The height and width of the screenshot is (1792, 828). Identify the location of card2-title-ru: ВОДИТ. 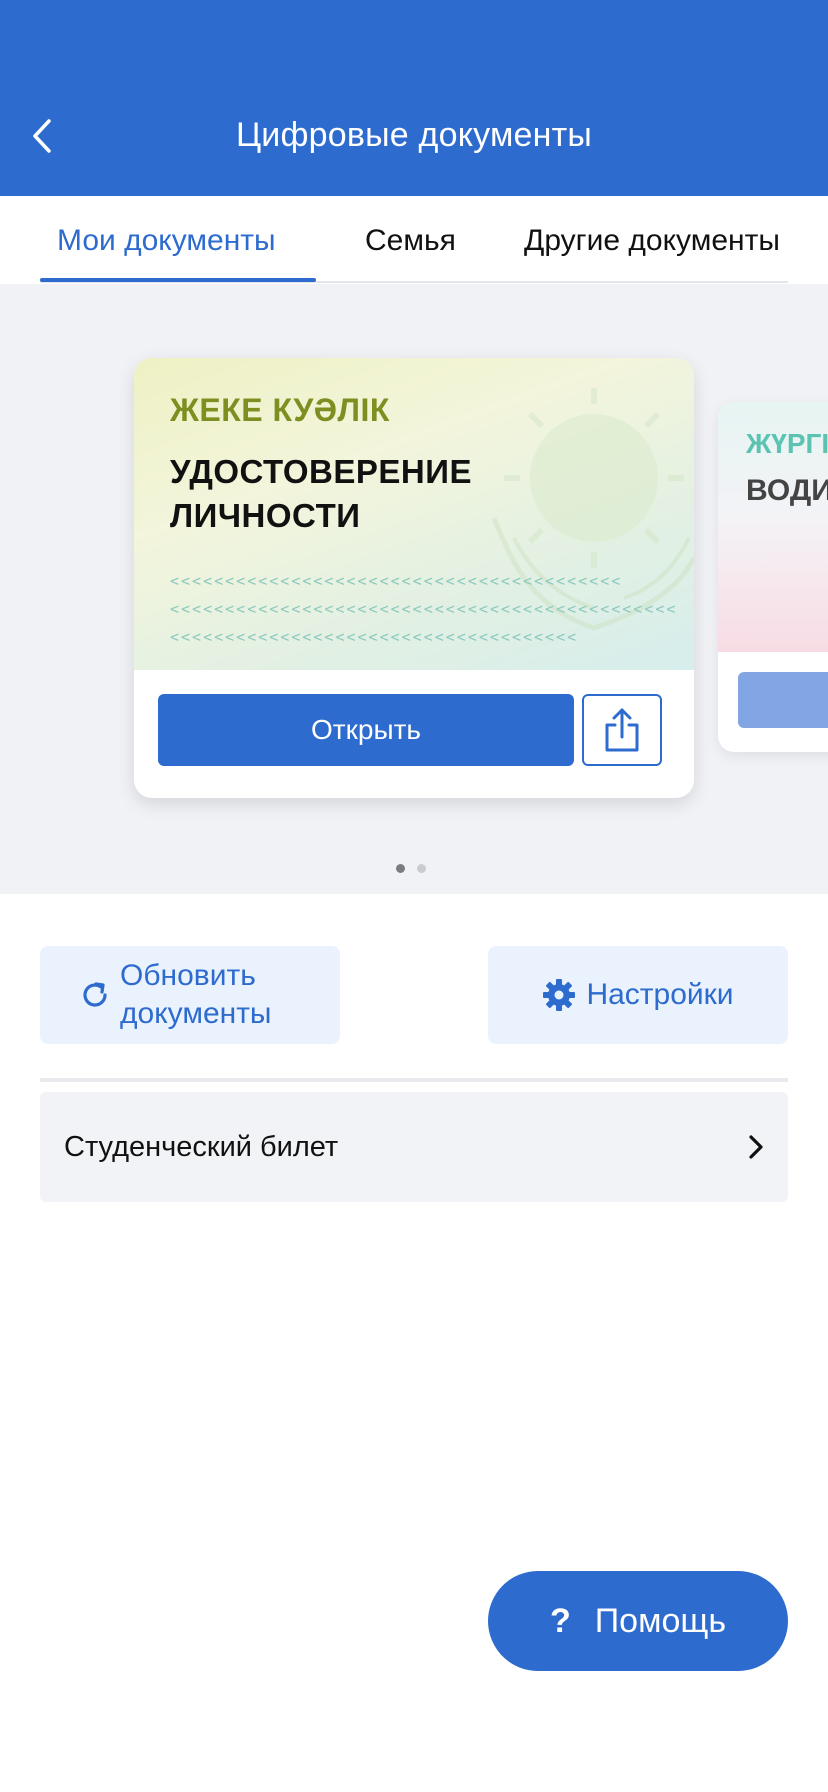
(787, 490).